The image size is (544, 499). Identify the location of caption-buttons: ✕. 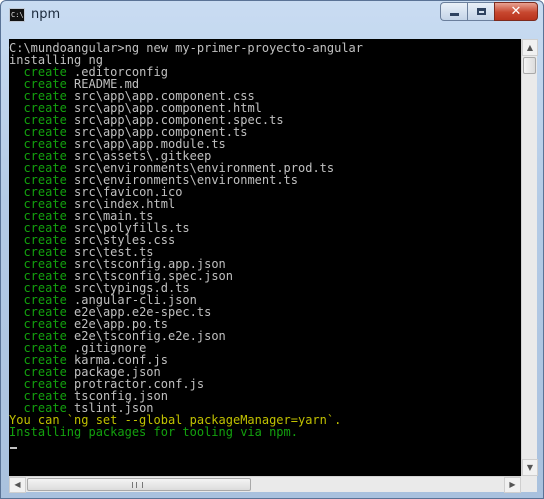
(489, 12).